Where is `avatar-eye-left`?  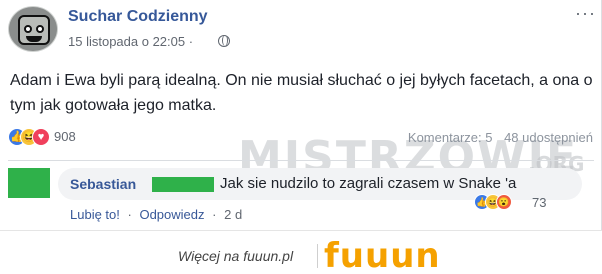
avatar-eye-left is located at coordinates (28, 29).